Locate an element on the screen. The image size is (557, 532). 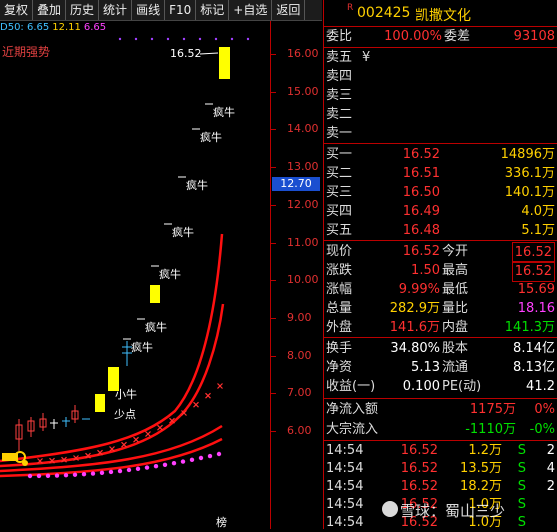
sell-order-row: 卖五 ¥ is located at coordinates (440, 57).